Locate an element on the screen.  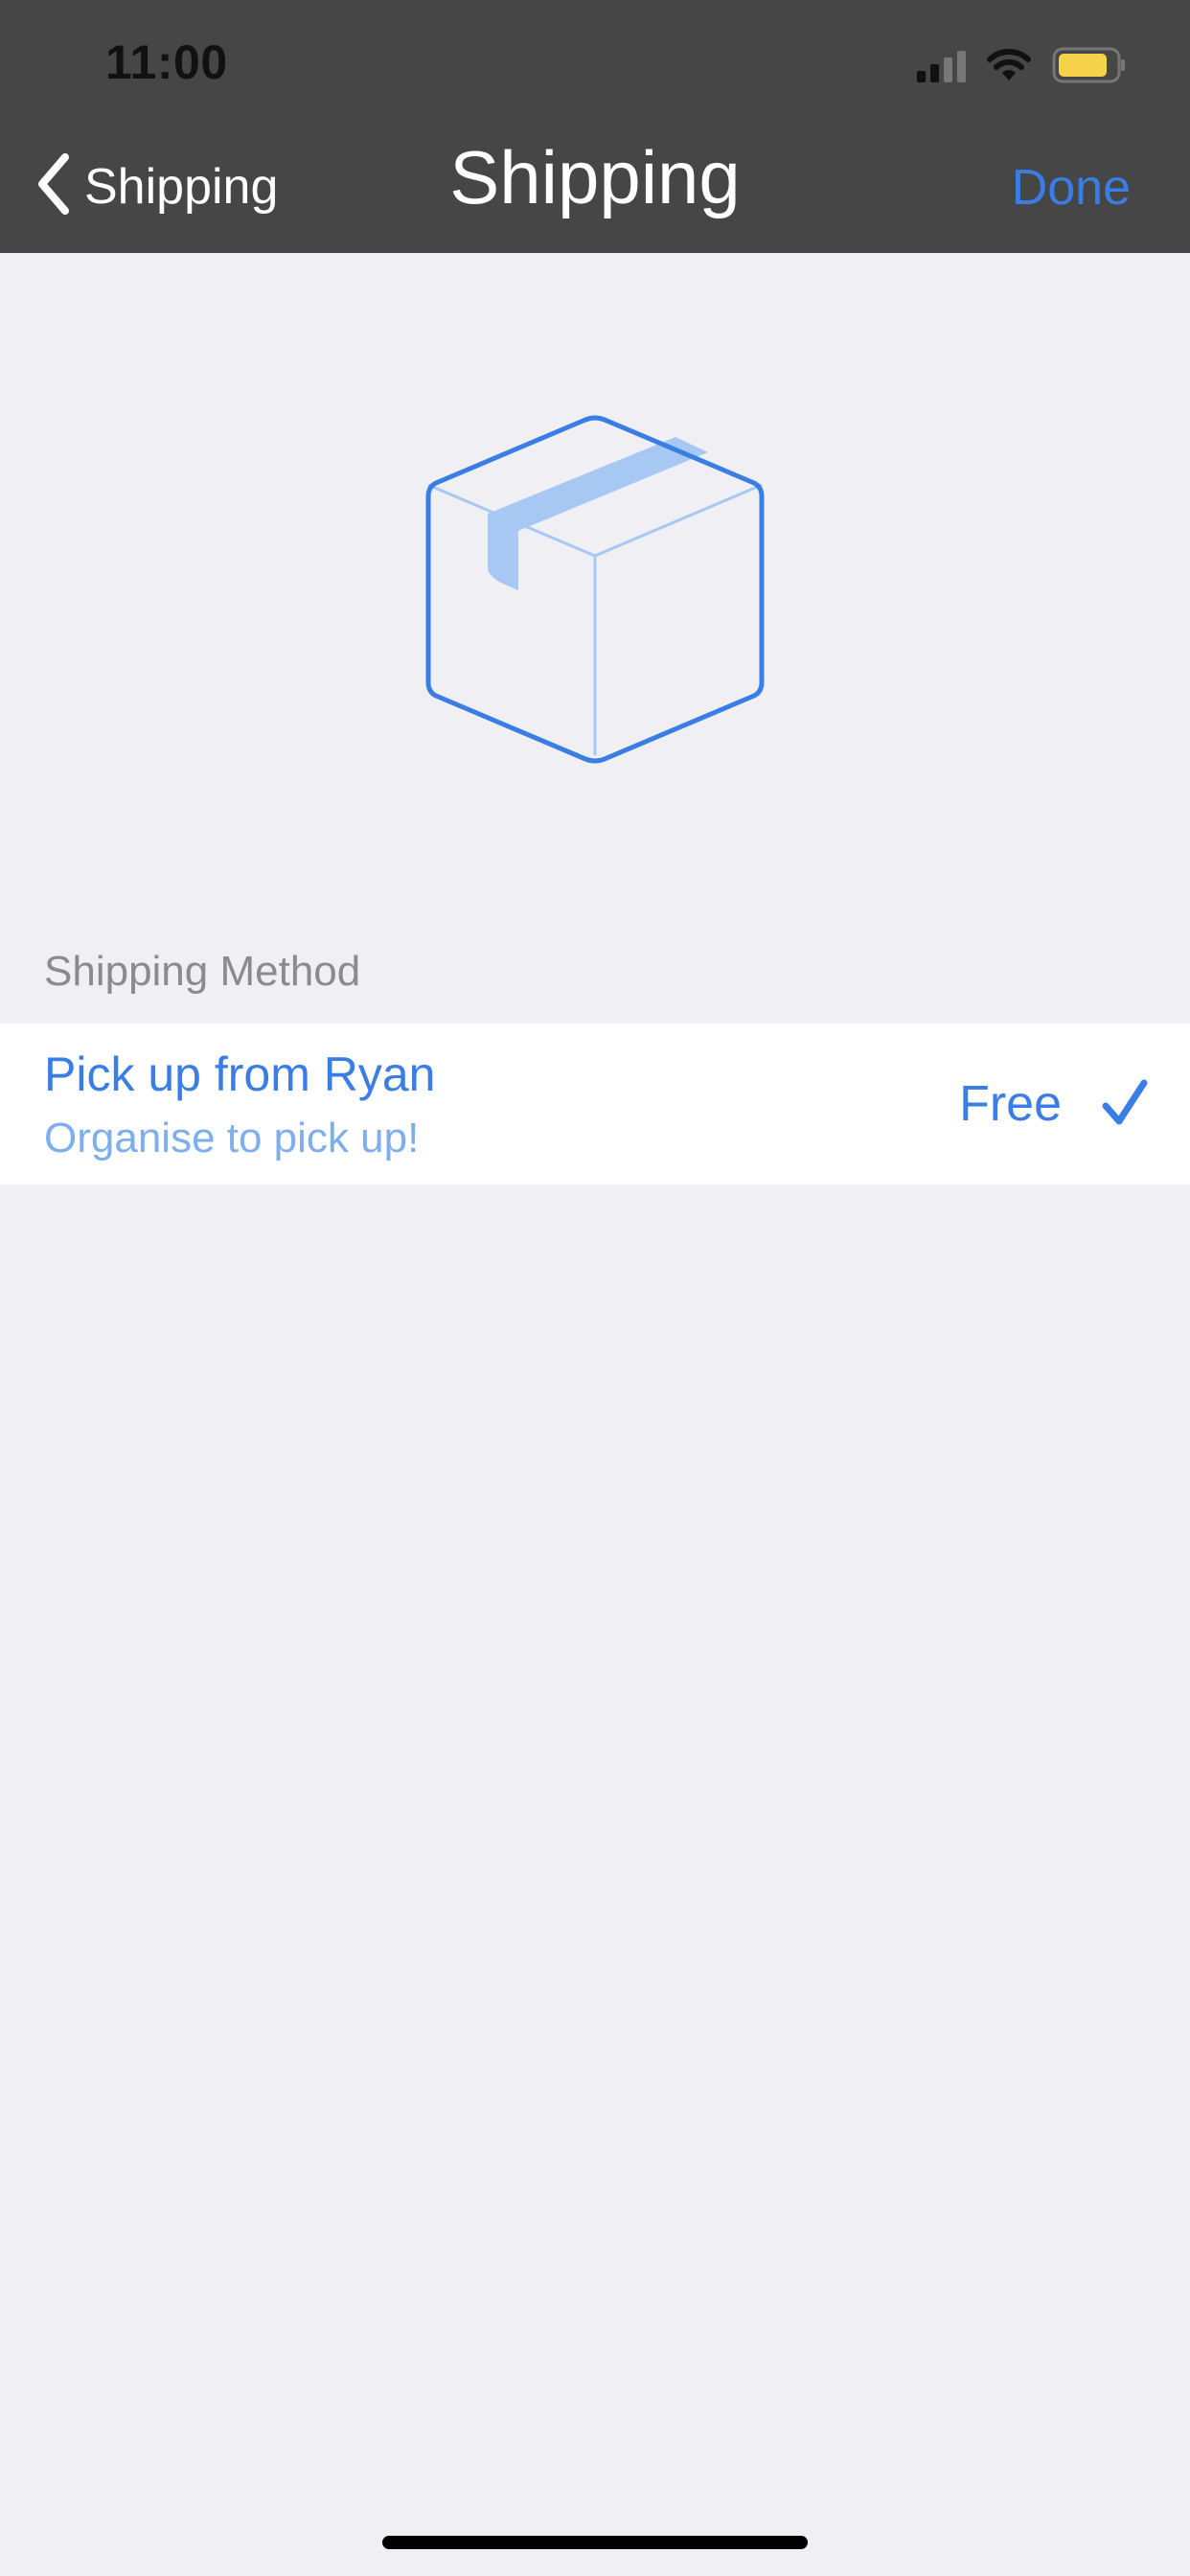
status-icons is located at coordinates (1022, 65).